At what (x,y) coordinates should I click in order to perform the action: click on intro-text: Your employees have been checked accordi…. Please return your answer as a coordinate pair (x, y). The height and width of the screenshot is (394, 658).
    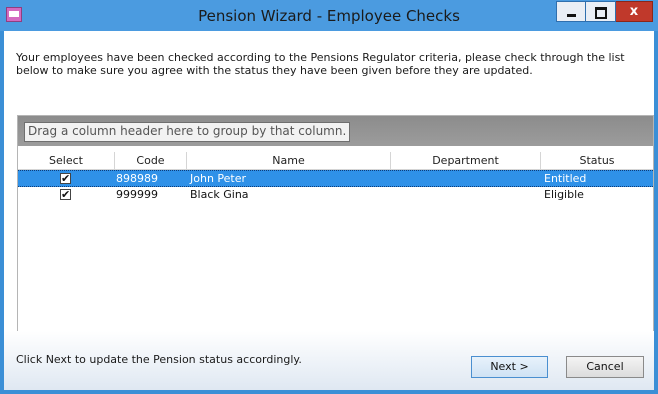
    Looking at the image, I should click on (320, 64).